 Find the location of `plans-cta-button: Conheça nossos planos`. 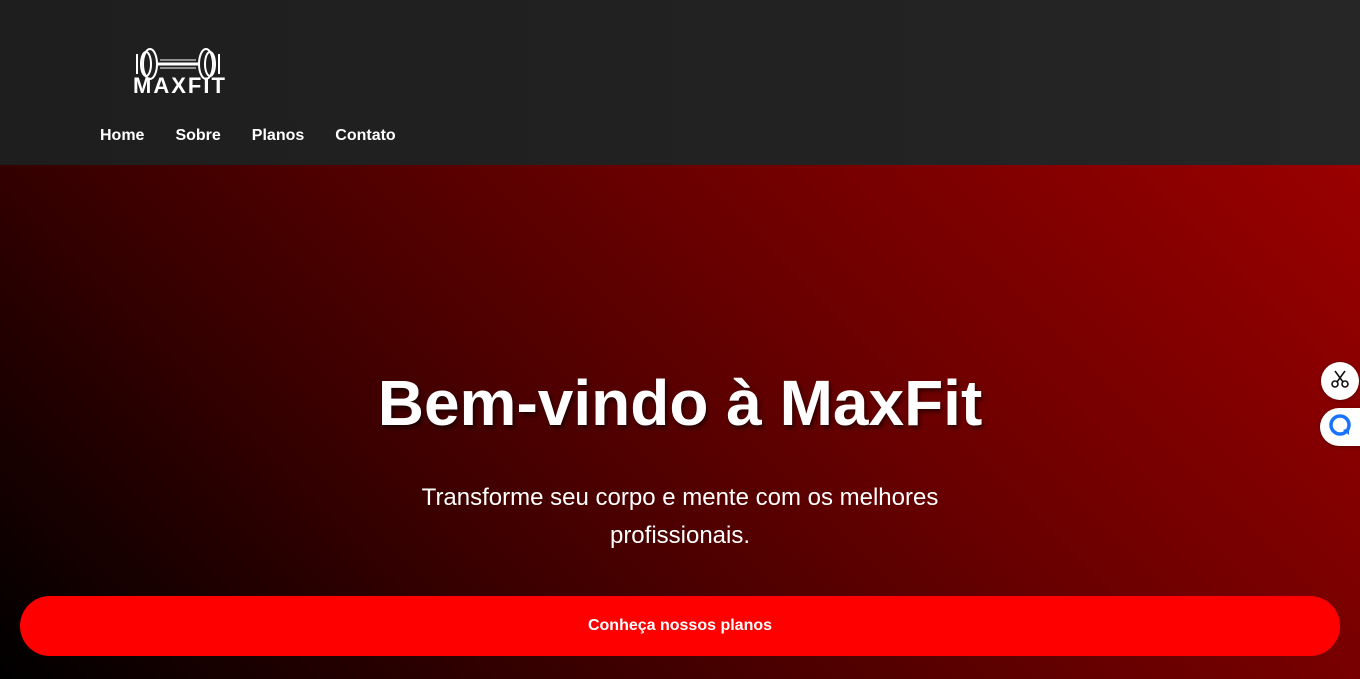

plans-cta-button: Conheça nossos planos is located at coordinates (680, 626).